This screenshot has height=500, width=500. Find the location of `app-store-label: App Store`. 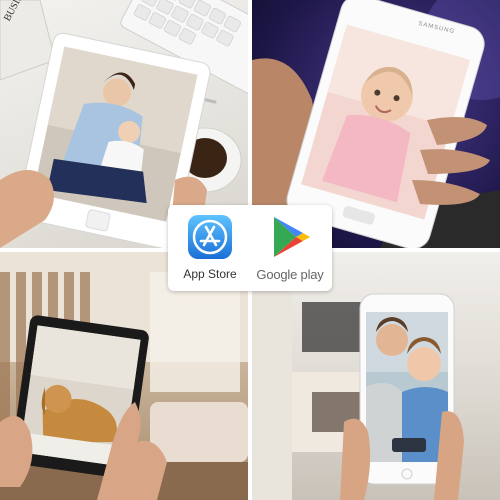

app-store-label: App Store is located at coordinates (210, 274).